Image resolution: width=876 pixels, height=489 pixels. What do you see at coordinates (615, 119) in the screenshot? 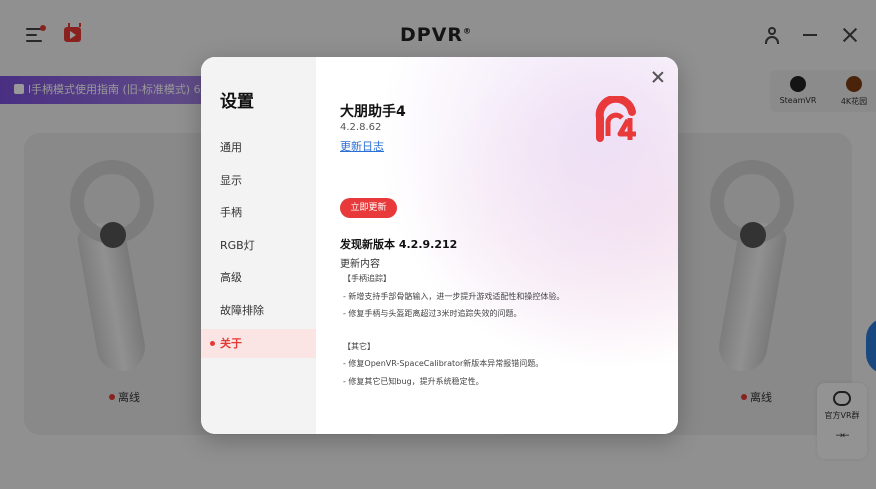
I see `dpvr-assistant-logo-icon` at bounding box center [615, 119].